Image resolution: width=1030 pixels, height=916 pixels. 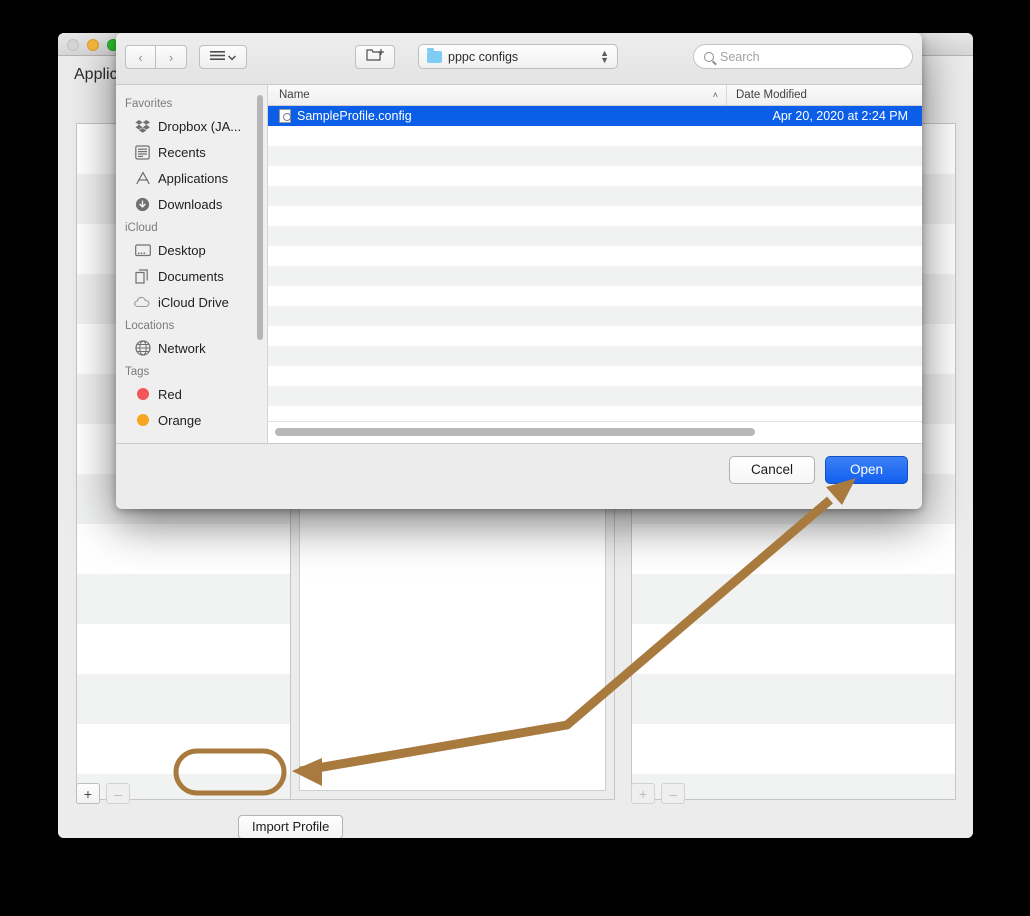 What do you see at coordinates (142, 302) in the screenshot?
I see `icloud-drive-icon` at bounding box center [142, 302].